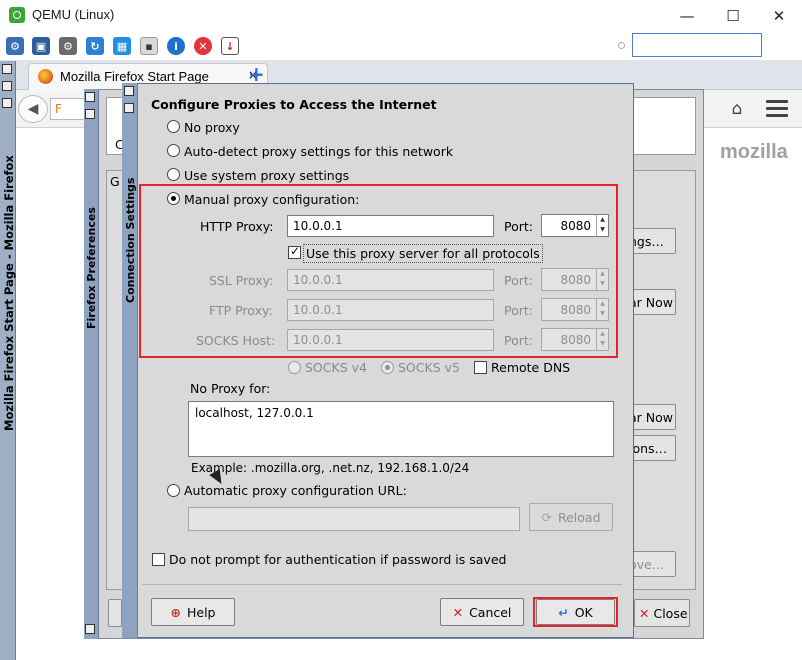  Describe the element at coordinates (401, 15) in the screenshot. I see `qemu-titlebar: QEMU (Linux) — ☐ ✕` at that location.